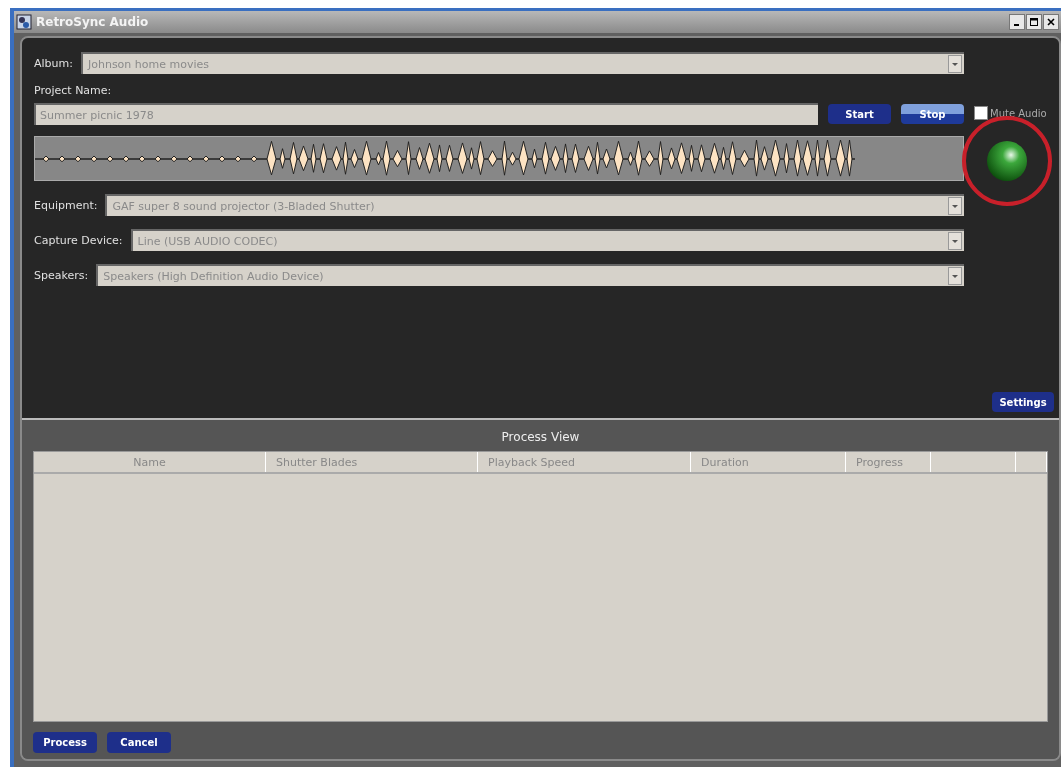  Describe the element at coordinates (530, 275) in the screenshot. I see `speakers-dropdown: Speakers (High Definition Audio Device)` at that location.